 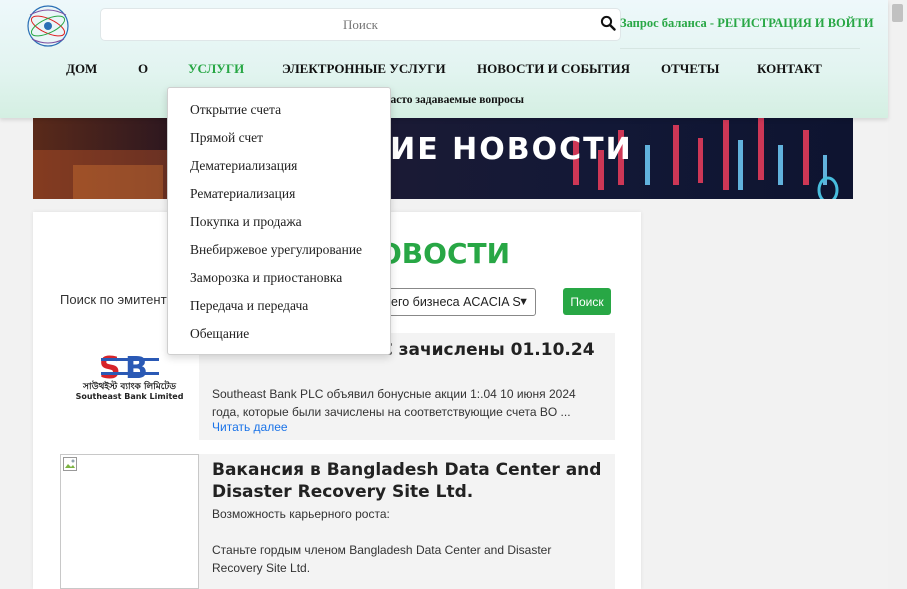 I want to click on chevron-down-icon: ▼, so click(x=523, y=302).